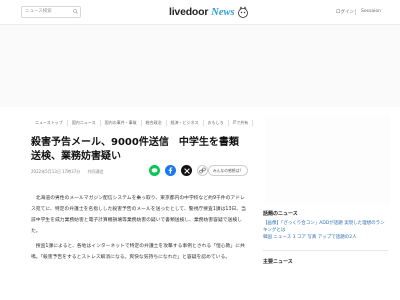 This screenshot has width=400, height=300. What do you see at coordinates (189, 12) in the screenshot?
I see `logo-text: livedoor` at bounding box center [189, 12].